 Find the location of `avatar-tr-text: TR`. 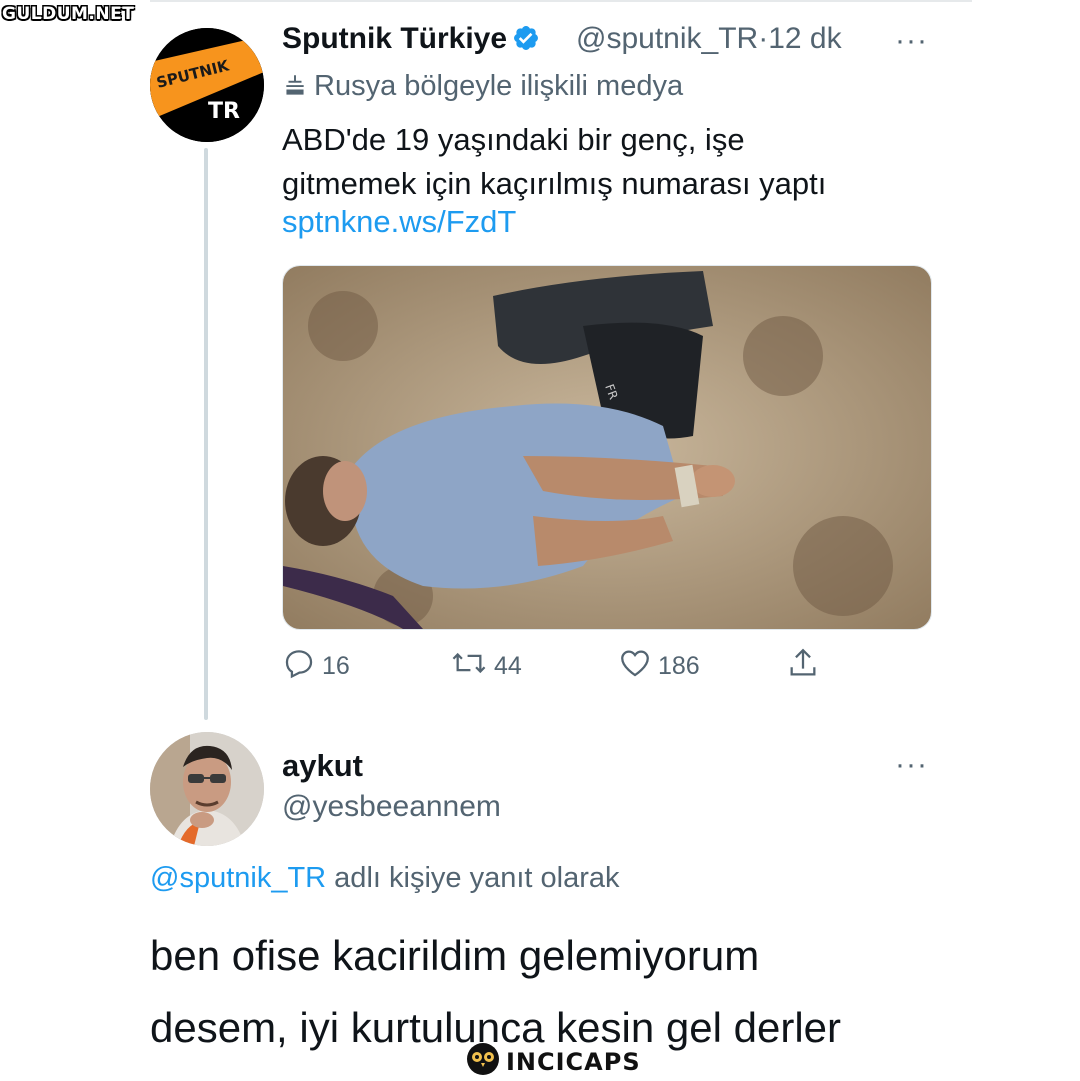

avatar-tr-text: TR is located at coordinates (224, 111).